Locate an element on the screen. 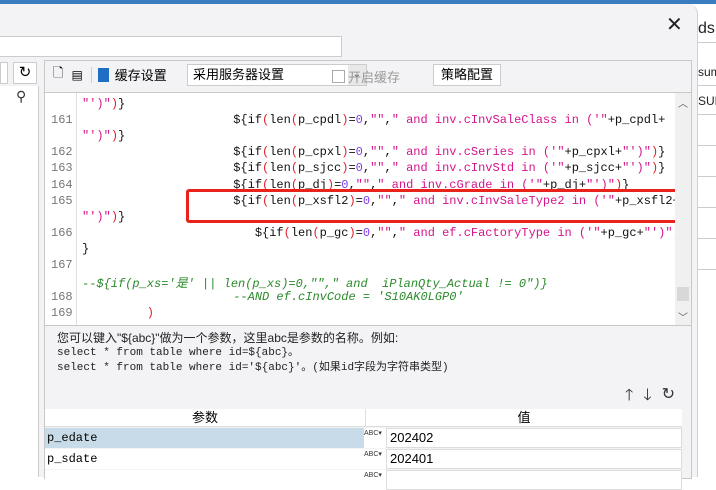  close-icon: ✕ is located at coordinates (674, 24).